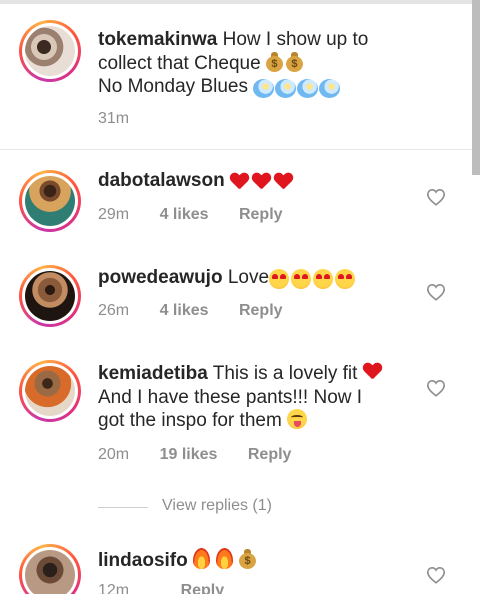  I want to click on avatar-dabotalawson, so click(50, 201).